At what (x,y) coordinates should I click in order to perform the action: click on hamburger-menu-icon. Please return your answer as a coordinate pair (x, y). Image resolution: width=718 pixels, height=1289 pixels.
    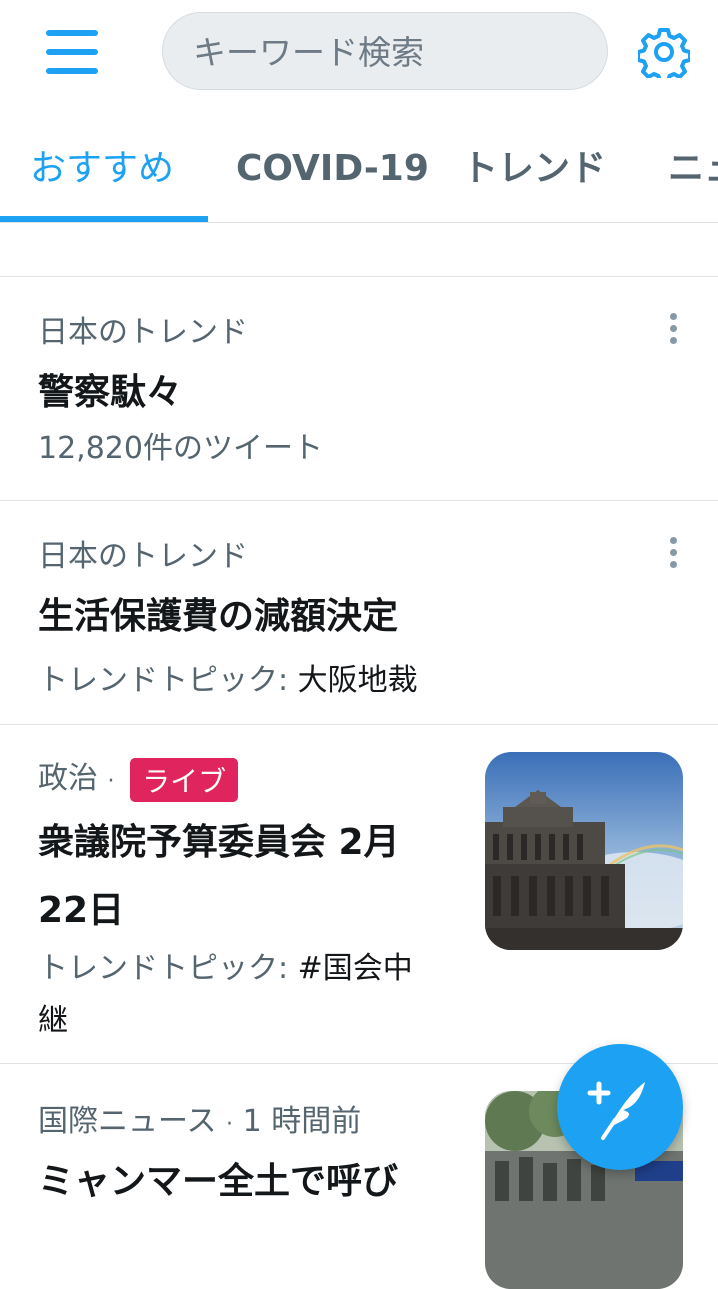
    Looking at the image, I should click on (72, 52).